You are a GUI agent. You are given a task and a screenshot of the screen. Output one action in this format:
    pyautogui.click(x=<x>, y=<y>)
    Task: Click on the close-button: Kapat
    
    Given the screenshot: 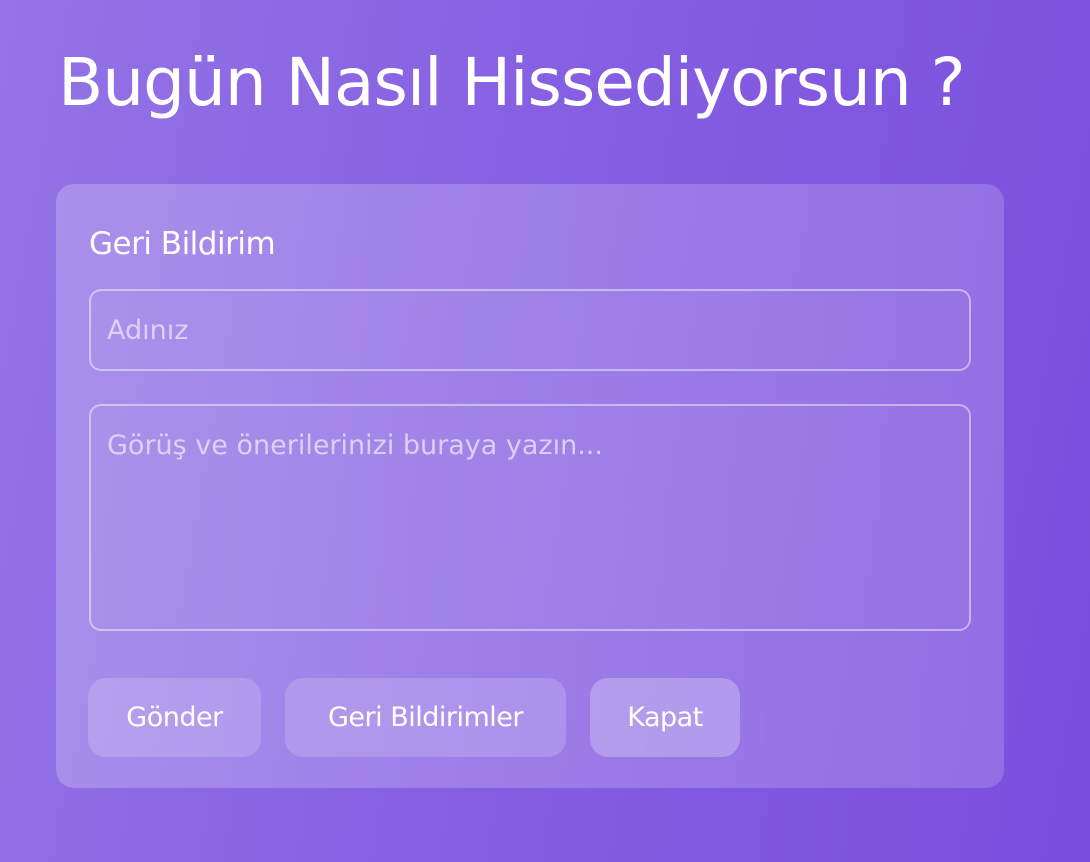 What is the action you would take?
    pyautogui.click(x=665, y=717)
    